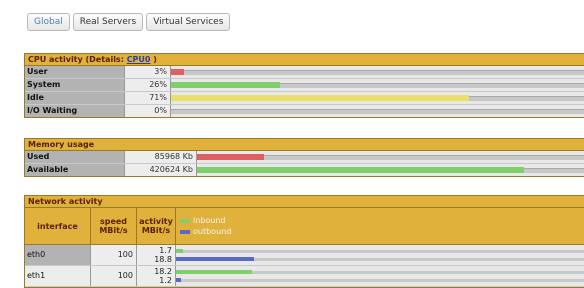 The height and width of the screenshot is (288, 584). What do you see at coordinates (114, 226) in the screenshot?
I see `speed-column-header: speed MBit/s` at bounding box center [114, 226].